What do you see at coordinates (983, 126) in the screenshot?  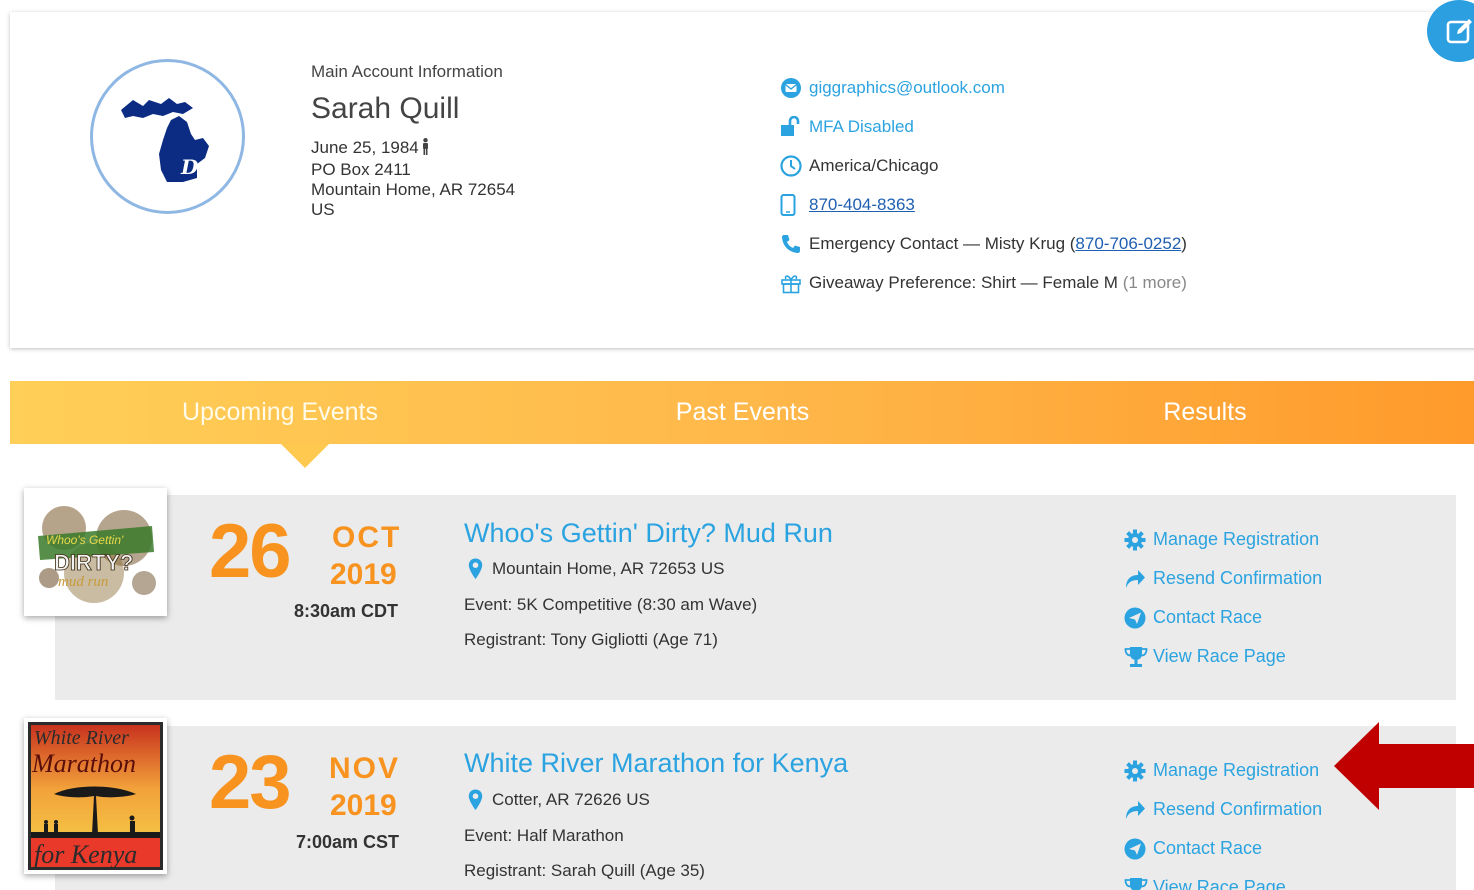 I see `mfa-row: MFA Disabled` at bounding box center [983, 126].